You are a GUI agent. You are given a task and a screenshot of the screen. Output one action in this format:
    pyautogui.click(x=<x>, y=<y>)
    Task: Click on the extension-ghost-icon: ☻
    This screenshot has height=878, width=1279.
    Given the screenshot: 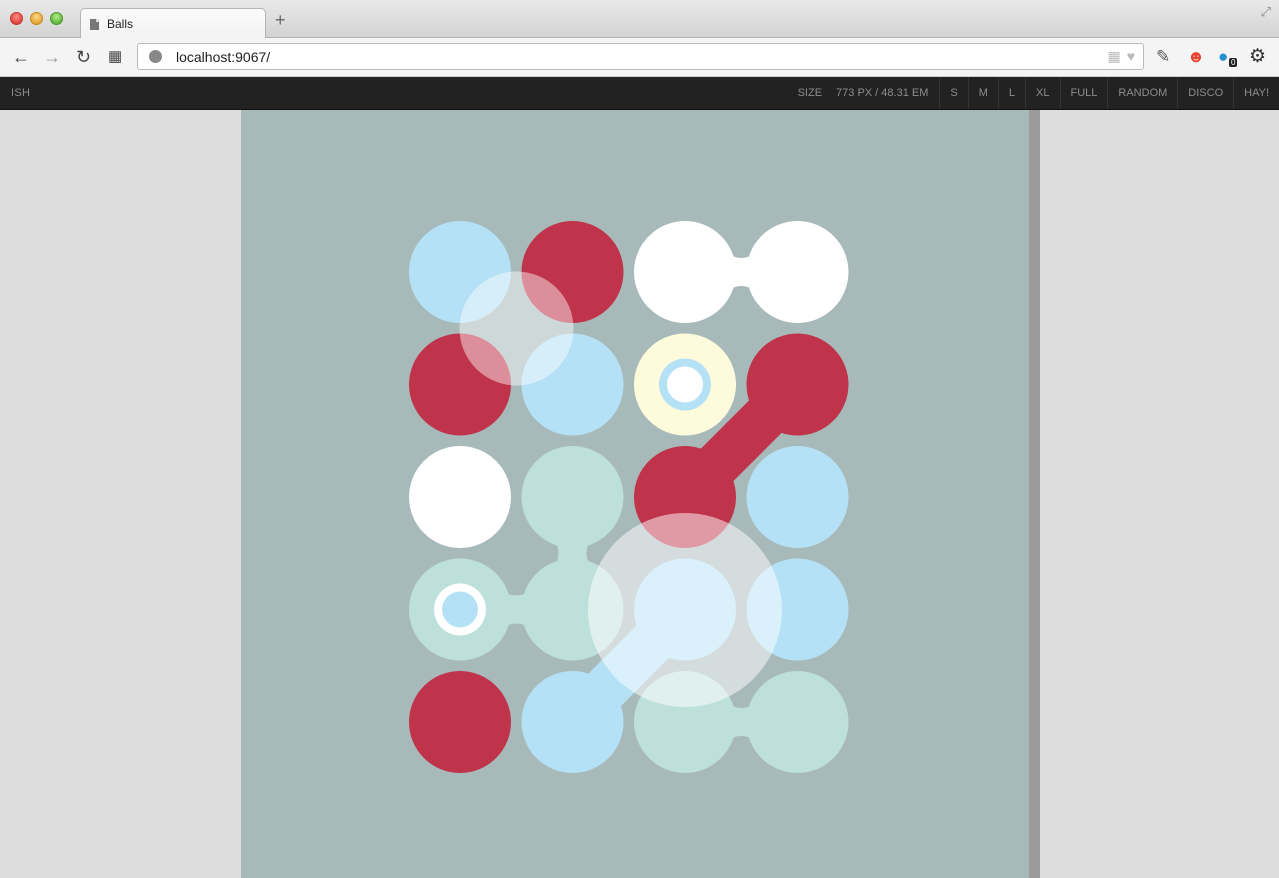 What is the action you would take?
    pyautogui.click(x=1196, y=57)
    